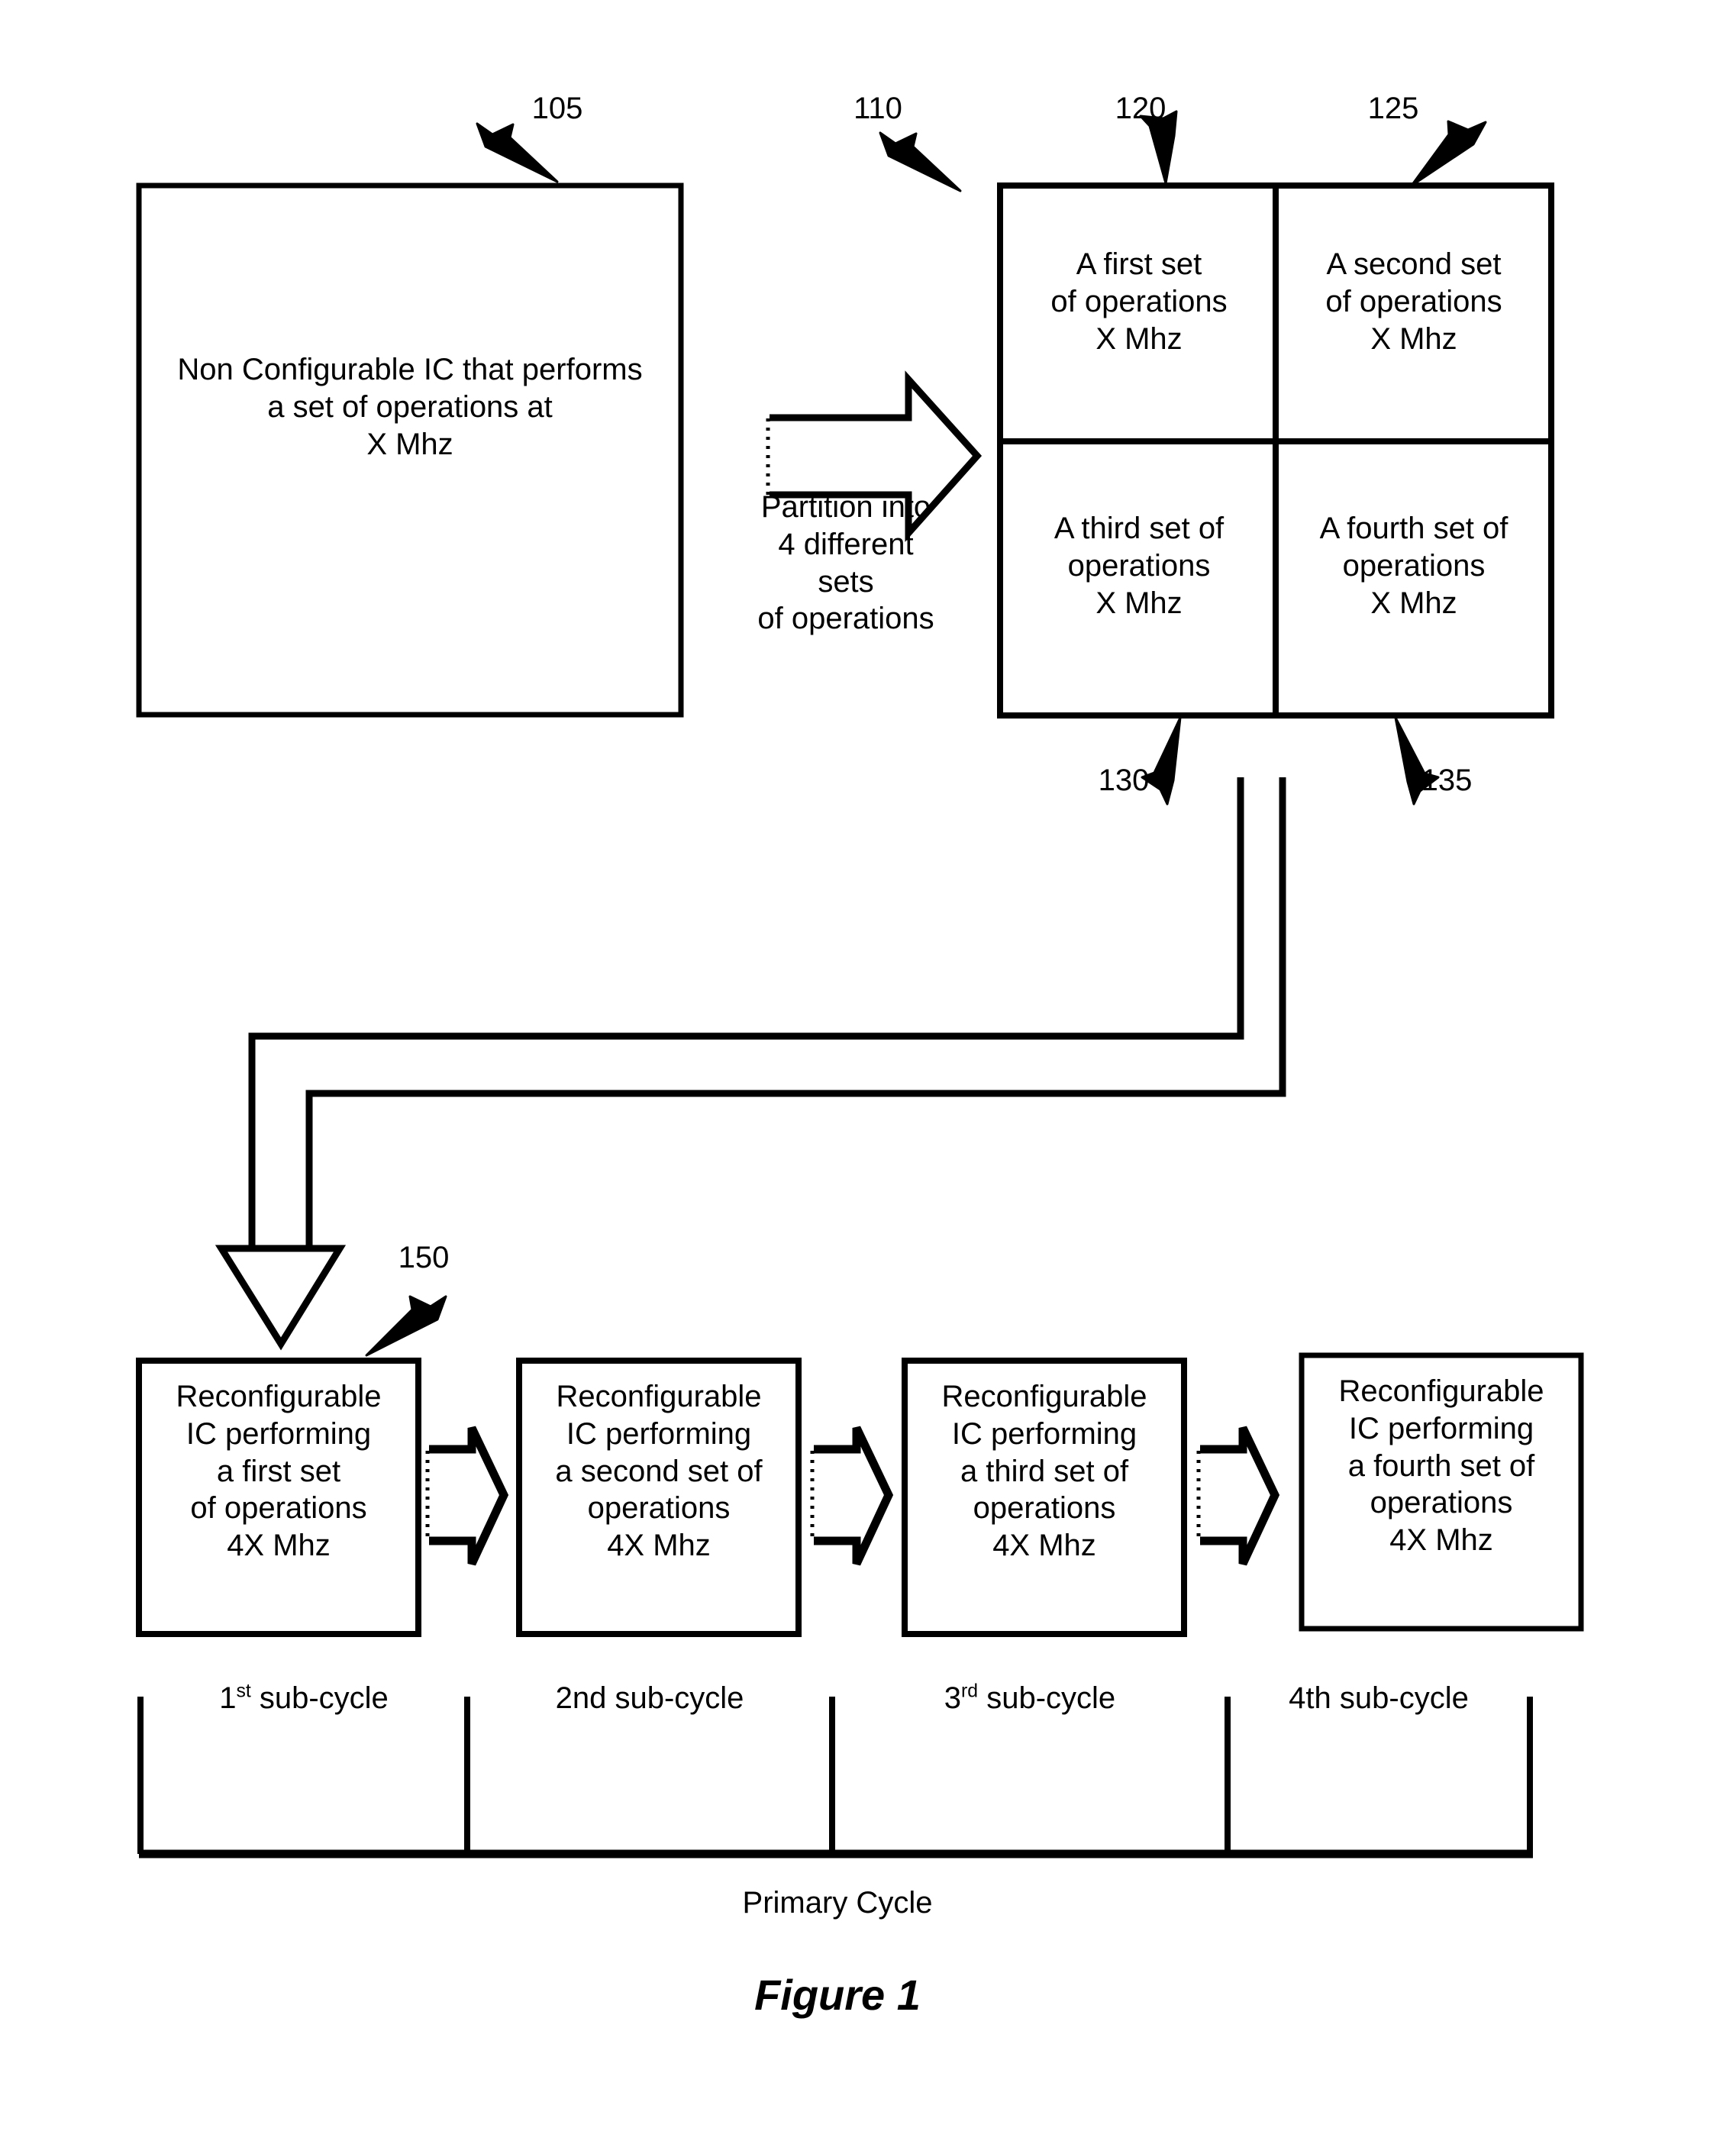  What do you see at coordinates (1414, 301) in the screenshot?
I see `partition-cell-label-125: A second set of operations X Mhz` at bounding box center [1414, 301].